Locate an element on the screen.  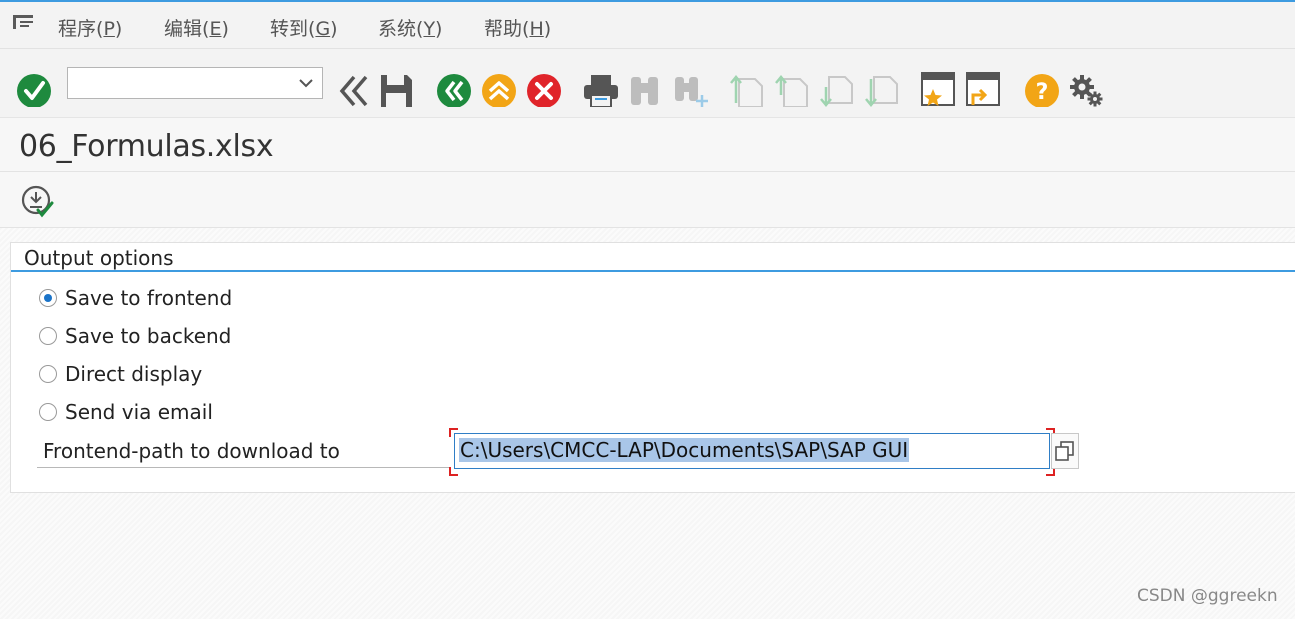
radio-label: Save to frontend is located at coordinates (149, 298).